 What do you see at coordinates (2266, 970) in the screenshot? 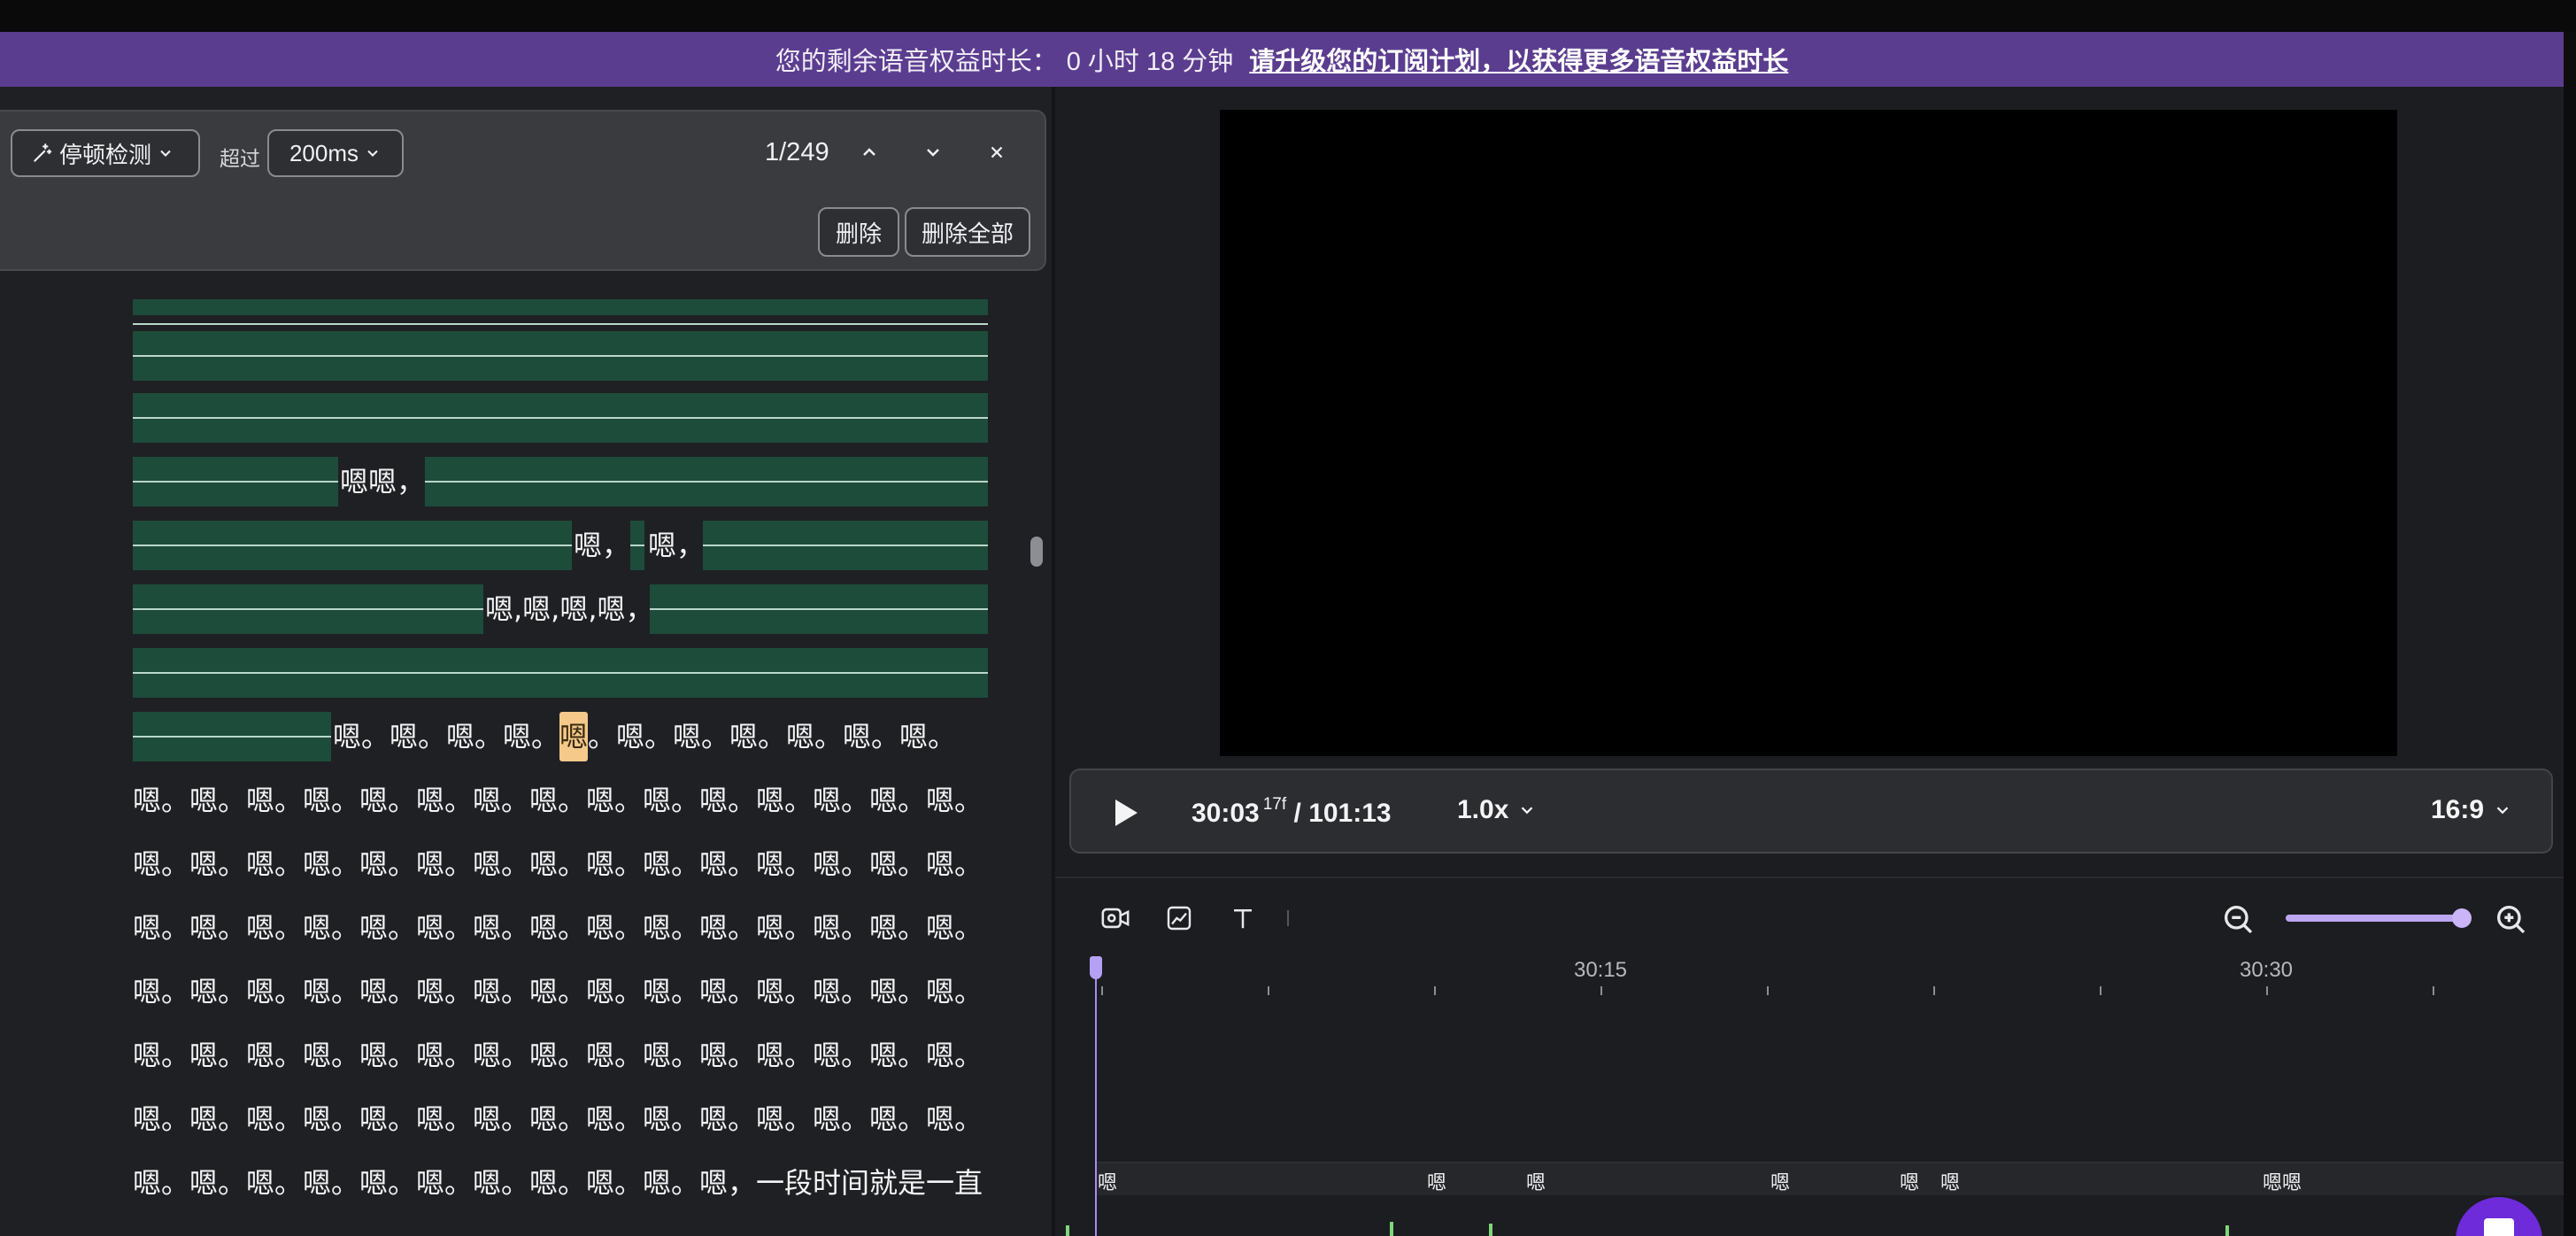
I see `ruler-label: 30:30` at bounding box center [2266, 970].